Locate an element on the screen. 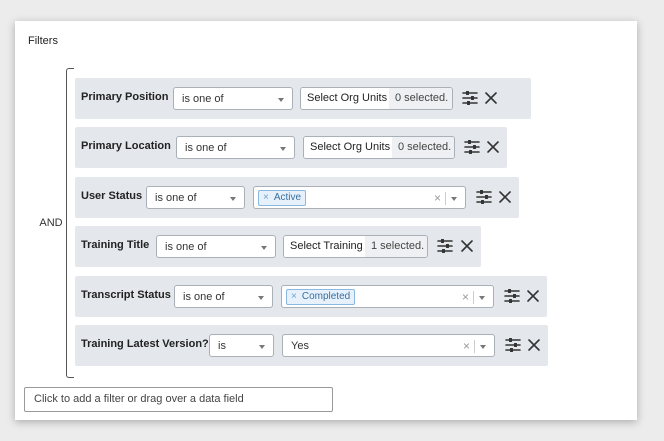 The image size is (664, 441). filter-row-user-status: User Status is one of × Active × is located at coordinates (297, 197).